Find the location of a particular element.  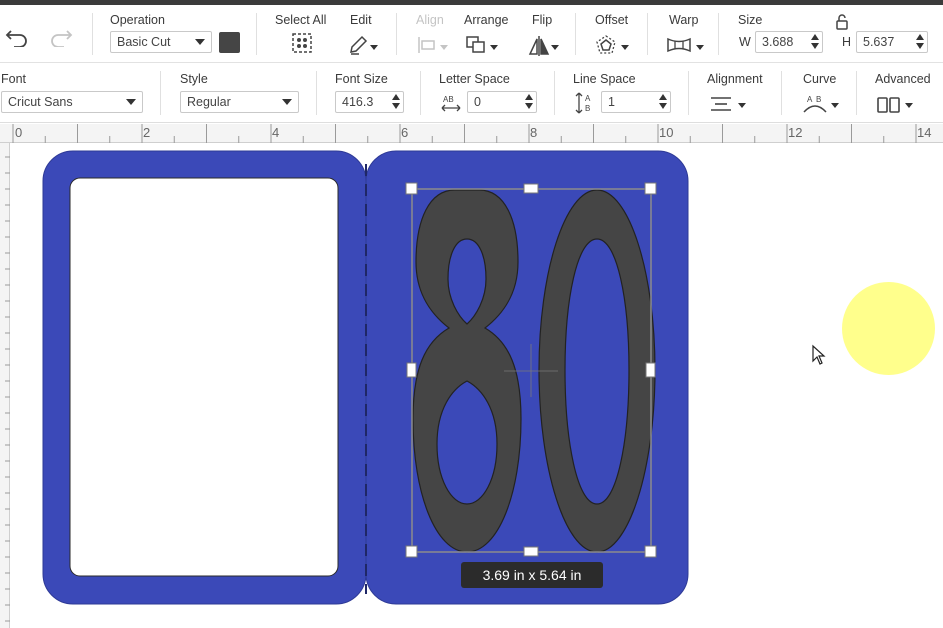

color-swatch is located at coordinates (229, 42).